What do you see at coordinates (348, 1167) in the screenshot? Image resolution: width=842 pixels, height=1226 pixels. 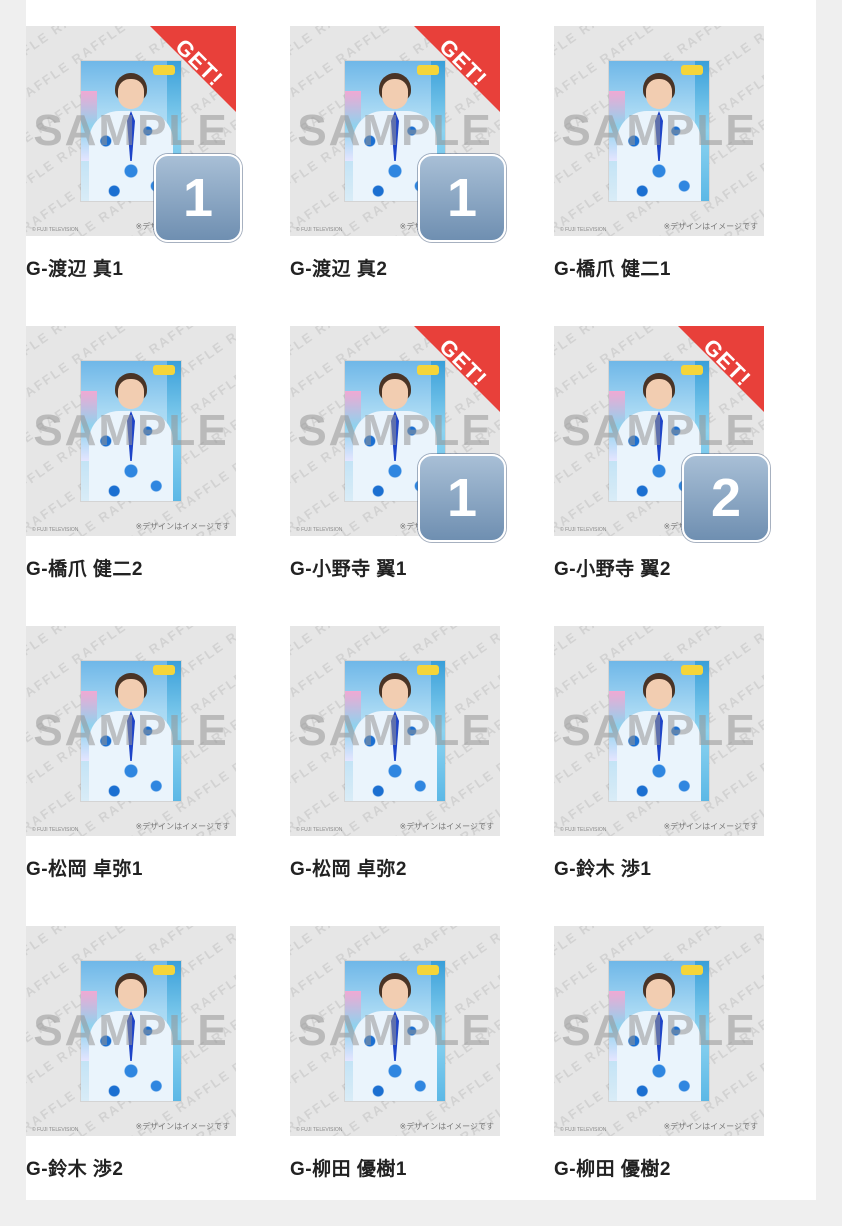 I see `product-name: G-柳田 優樹1` at bounding box center [348, 1167].